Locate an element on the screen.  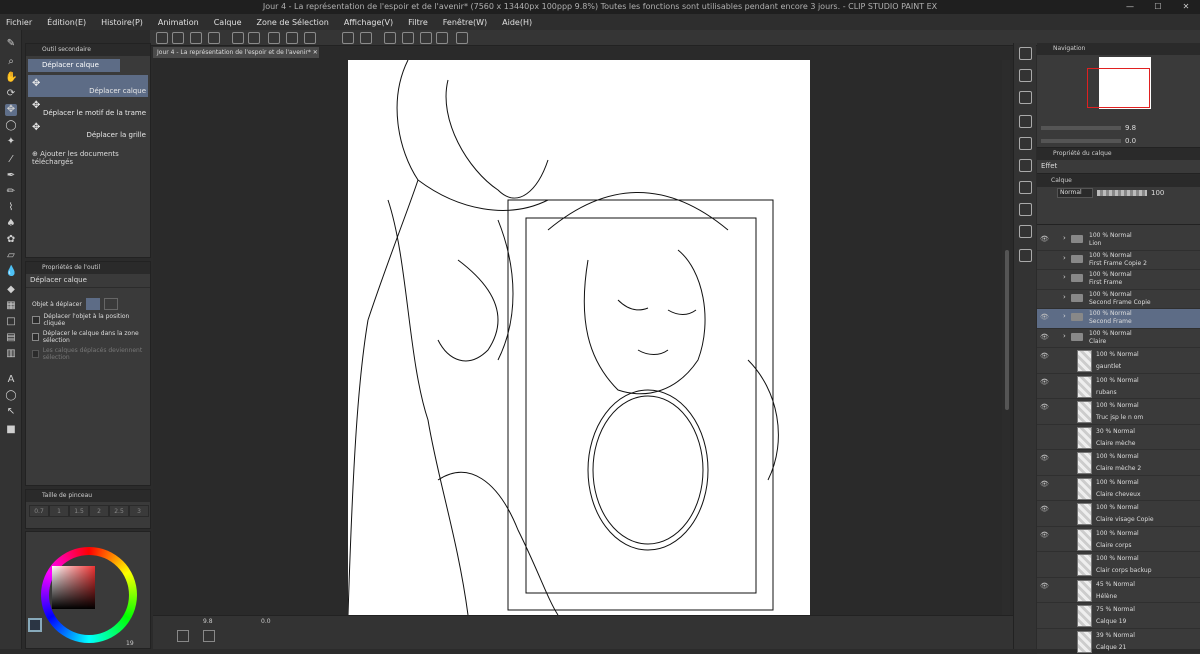
layer-row: 👁100 % NormalClaire visage Copie is located at coordinates (1118, 514).